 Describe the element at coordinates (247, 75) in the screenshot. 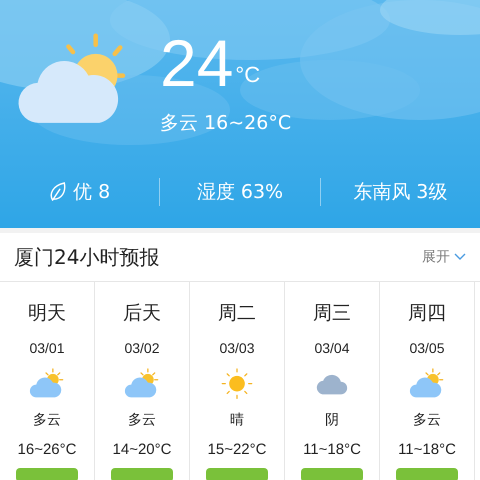

I see `temperature-unit: °C` at that location.